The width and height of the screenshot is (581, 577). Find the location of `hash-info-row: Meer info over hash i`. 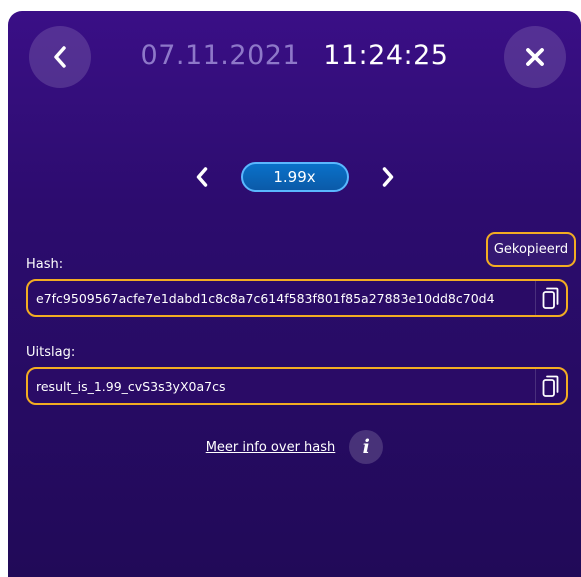

hash-info-row: Meer info over hash i is located at coordinates (294, 447).